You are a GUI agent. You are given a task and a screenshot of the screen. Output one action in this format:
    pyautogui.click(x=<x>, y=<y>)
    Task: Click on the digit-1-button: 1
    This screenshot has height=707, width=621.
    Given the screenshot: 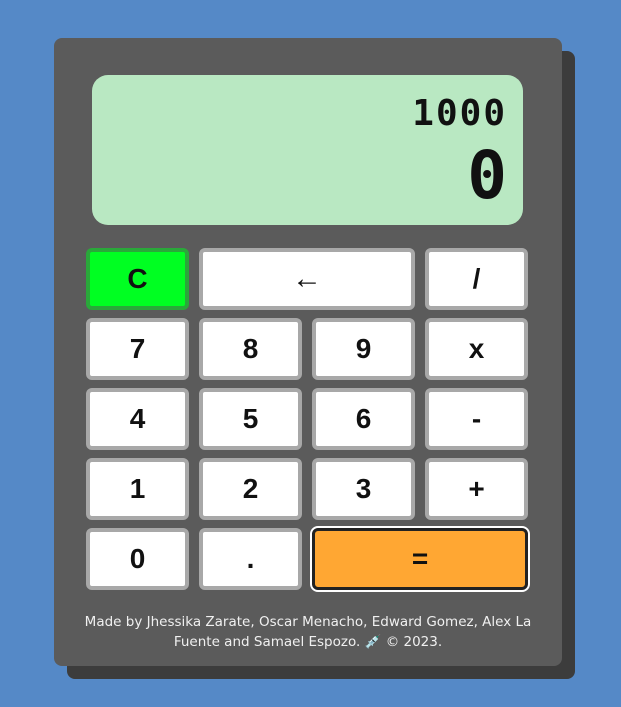 What is the action you would take?
    pyautogui.click(x=137, y=489)
    